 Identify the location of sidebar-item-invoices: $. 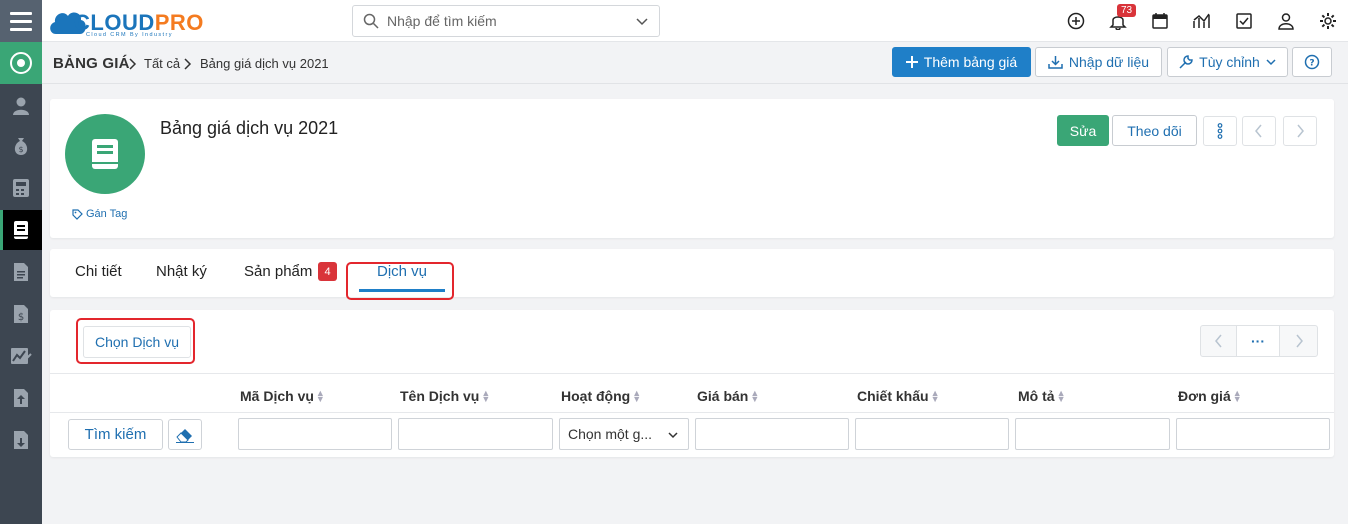
(21, 314).